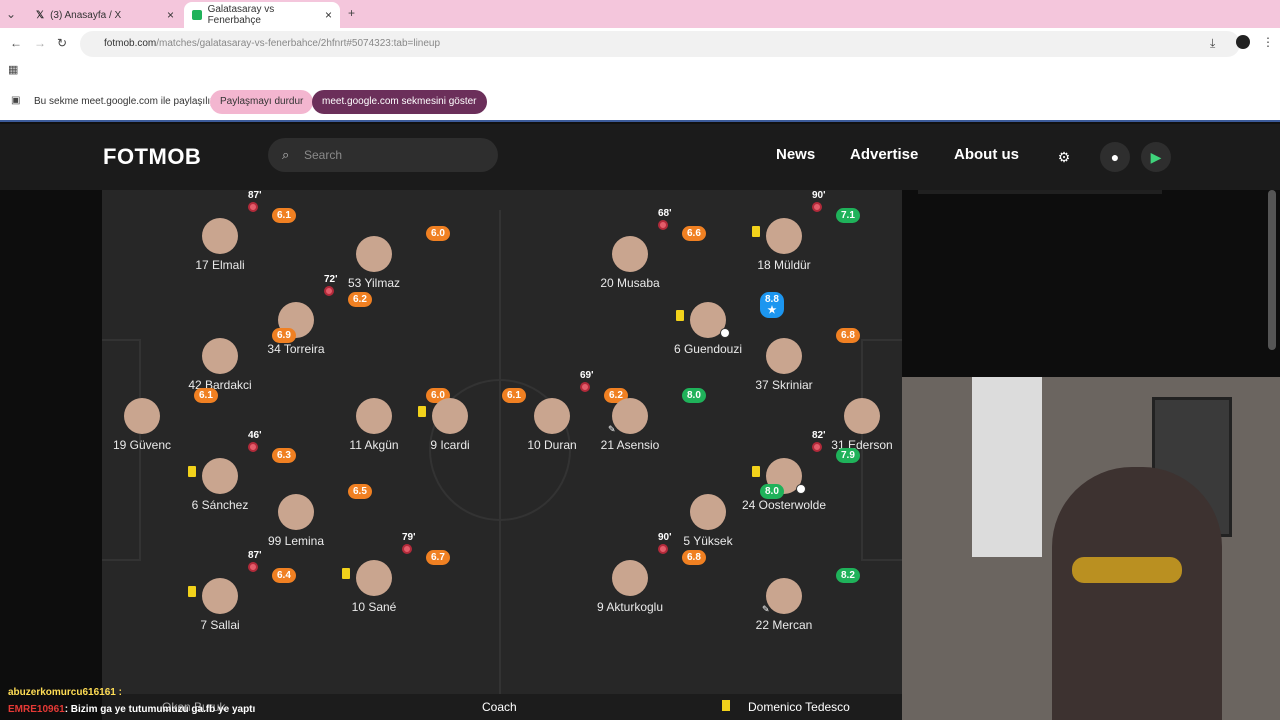 Image resolution: width=1280 pixels, height=720 pixels. Describe the element at coordinates (799, 707) in the screenshot. I see `coach-right: Domenico Tedesco` at that location.